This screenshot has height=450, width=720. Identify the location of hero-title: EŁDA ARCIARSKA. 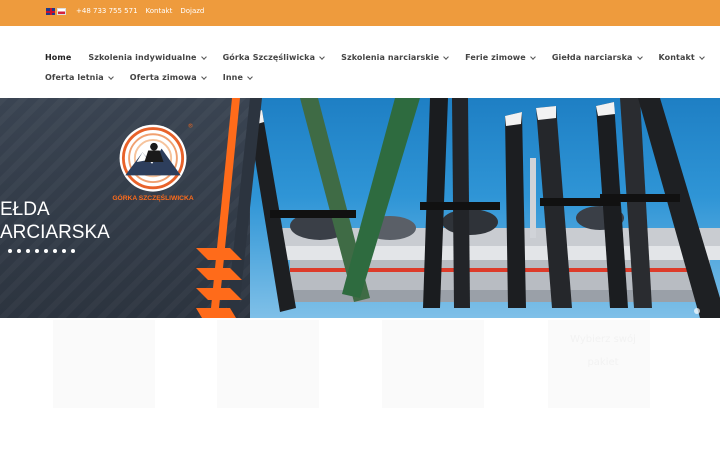
(55, 221).